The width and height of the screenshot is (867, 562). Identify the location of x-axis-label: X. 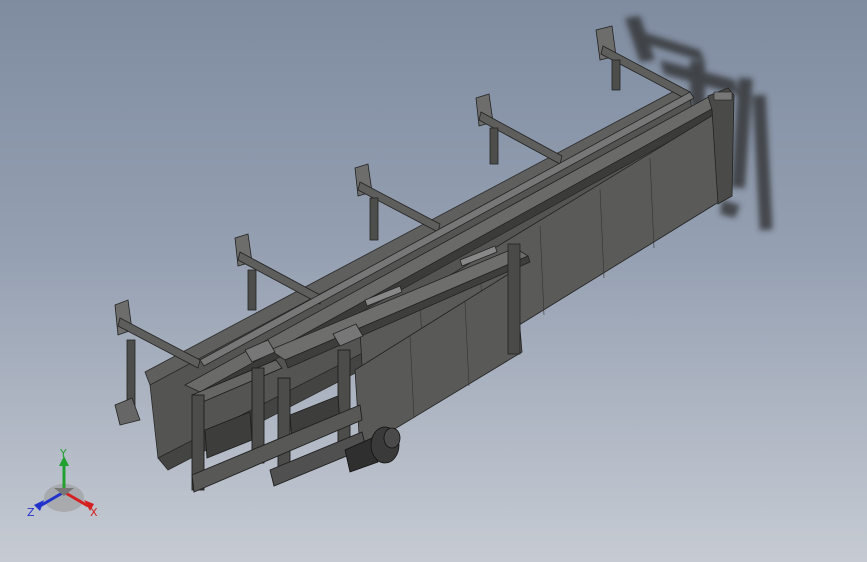
(94, 512).